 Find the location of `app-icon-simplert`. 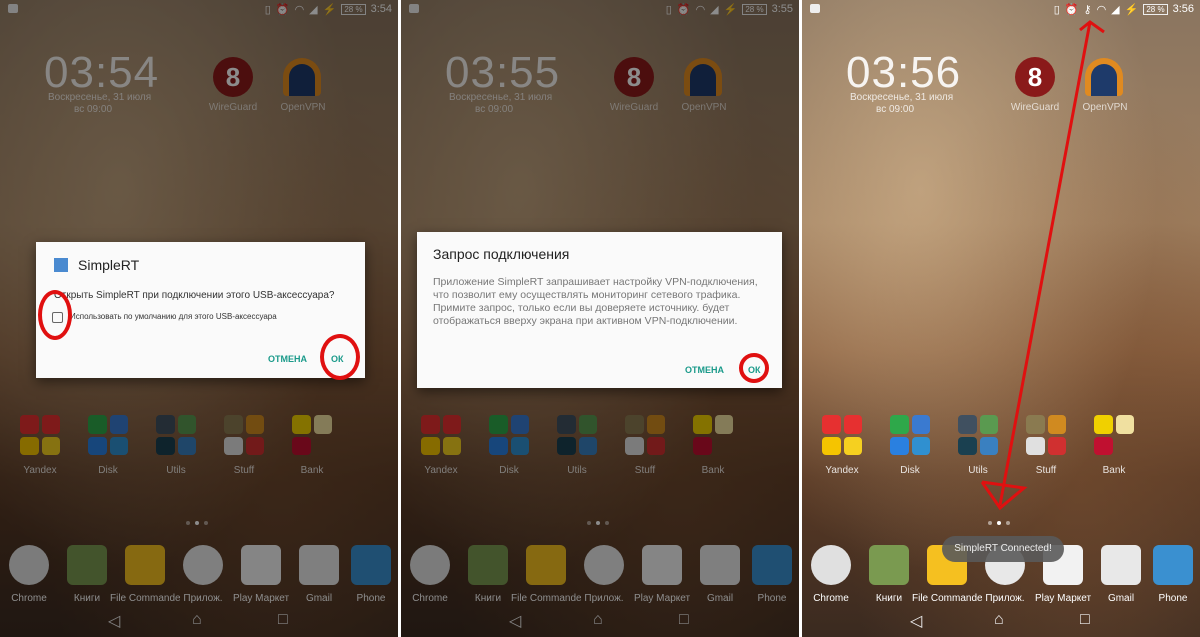

app-icon-simplert is located at coordinates (61, 265).